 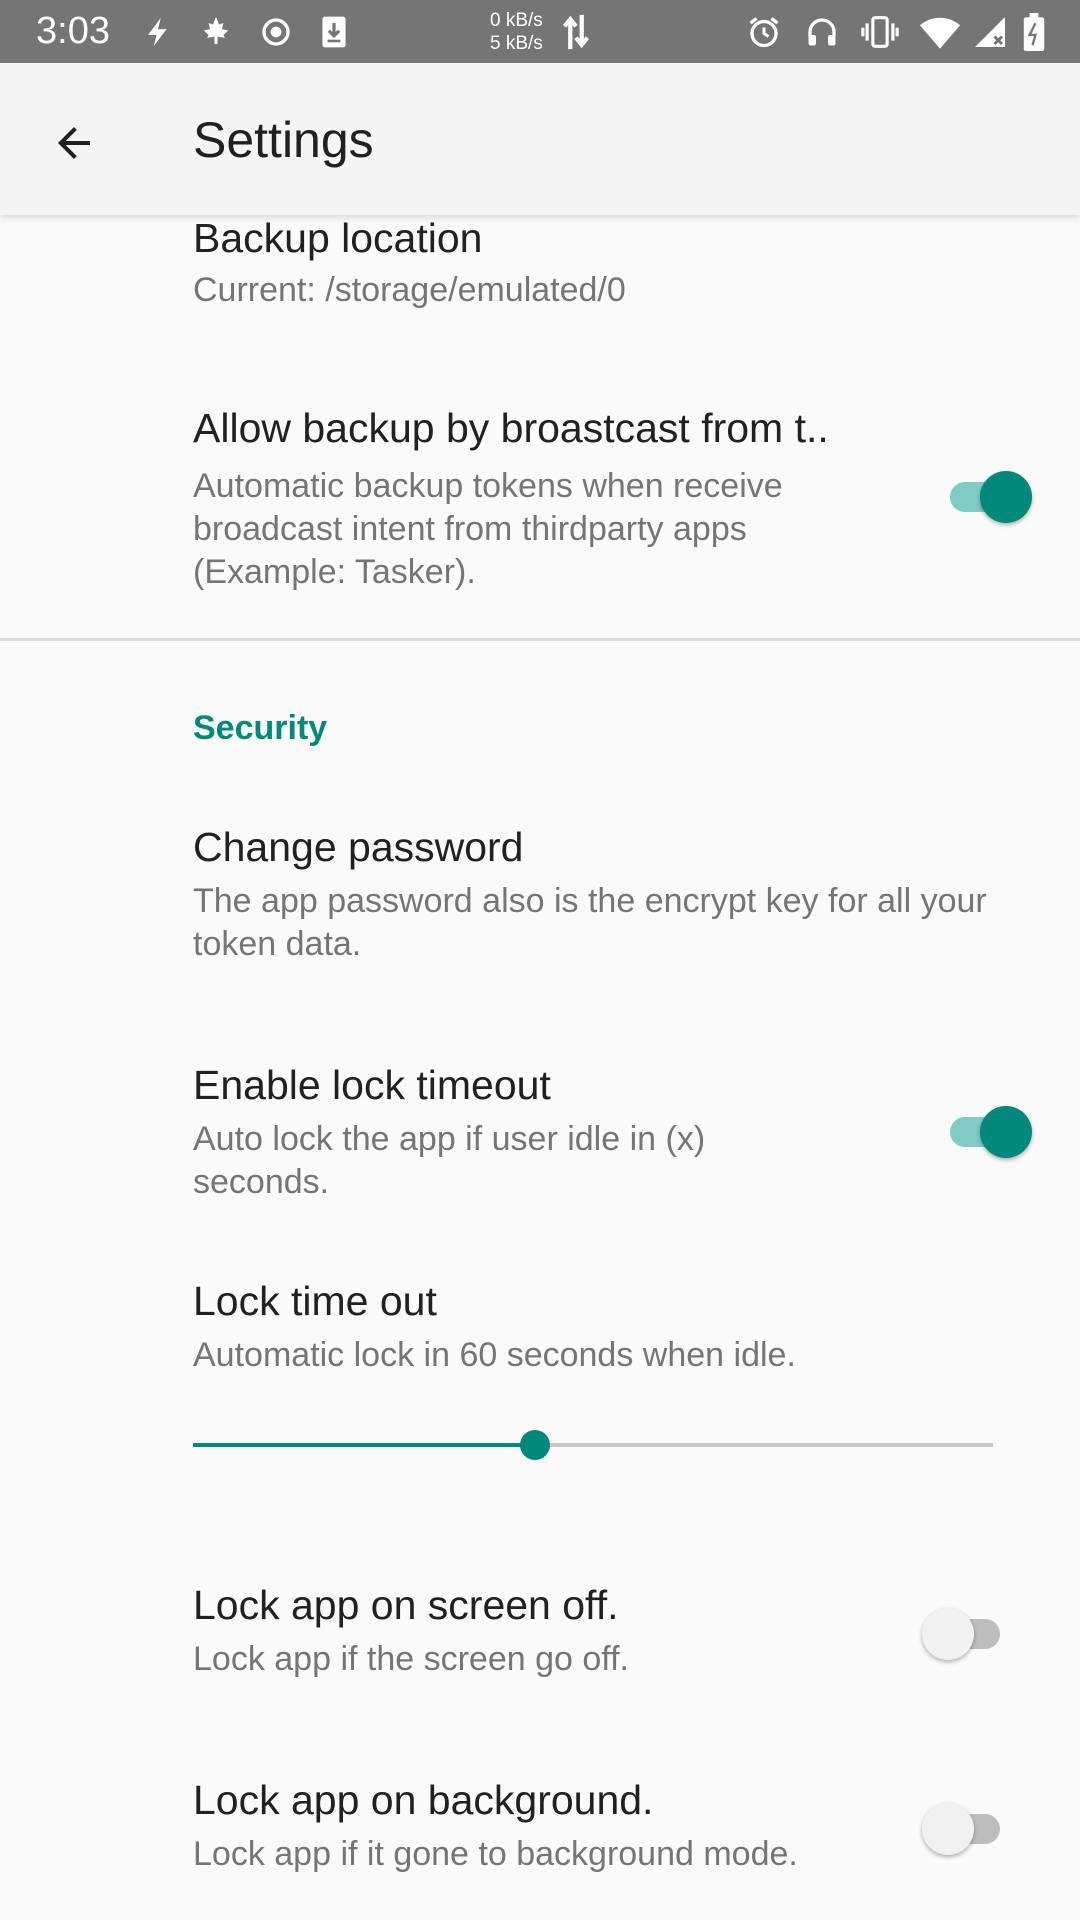 I want to click on alarm-icon, so click(x=764, y=32).